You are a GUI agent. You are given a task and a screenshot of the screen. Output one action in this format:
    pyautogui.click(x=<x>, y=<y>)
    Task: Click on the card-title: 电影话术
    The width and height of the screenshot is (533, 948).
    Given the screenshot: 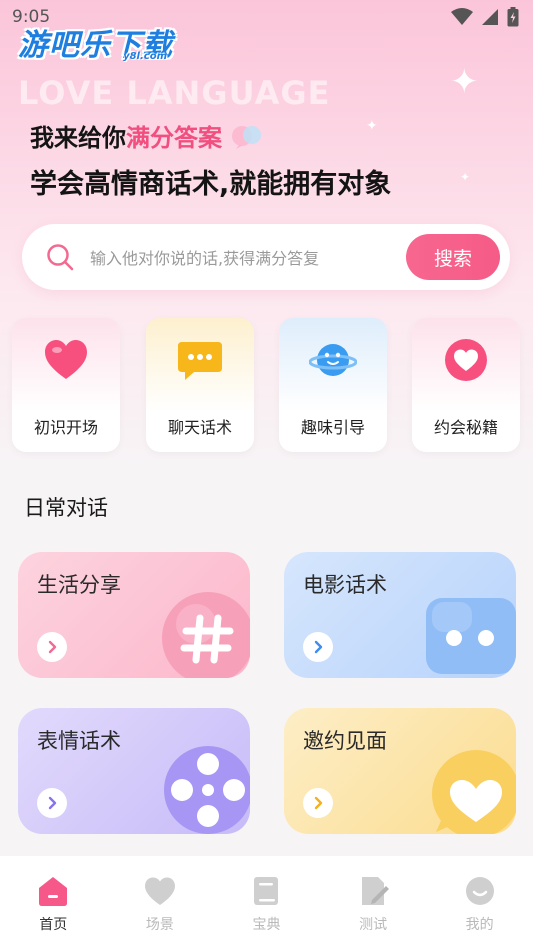 What is the action you would take?
    pyautogui.click(x=345, y=585)
    